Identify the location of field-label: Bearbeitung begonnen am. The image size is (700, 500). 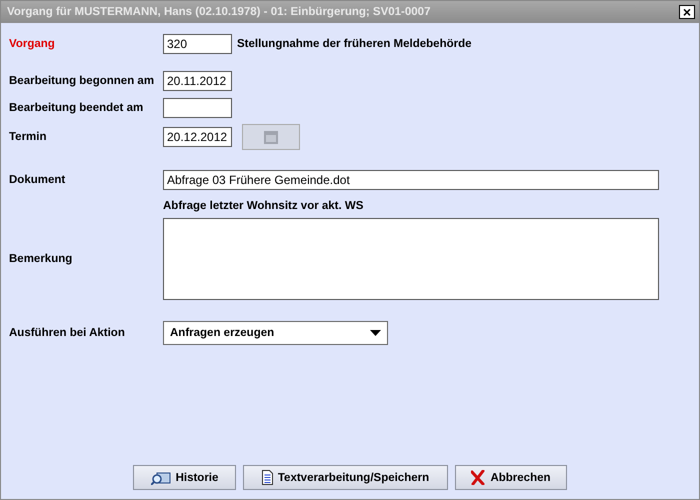
(82, 81).